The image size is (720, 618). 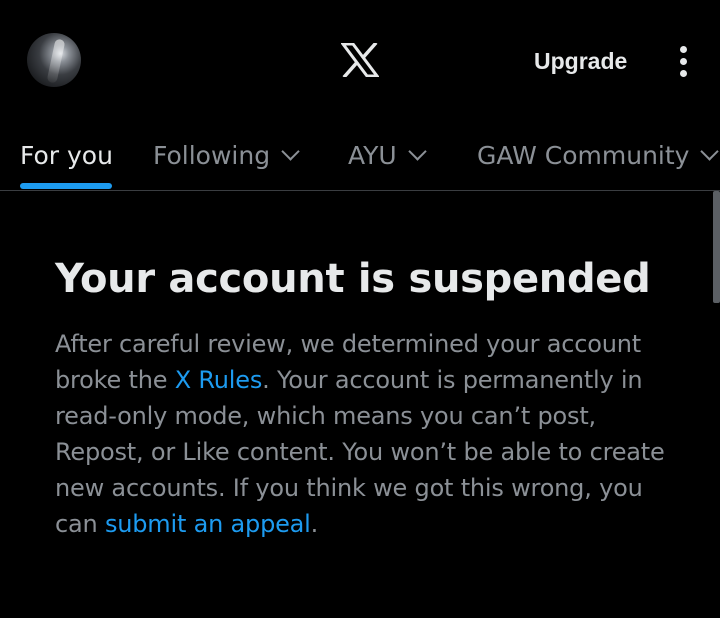 I want to click on x-logo-icon, so click(x=360, y=60).